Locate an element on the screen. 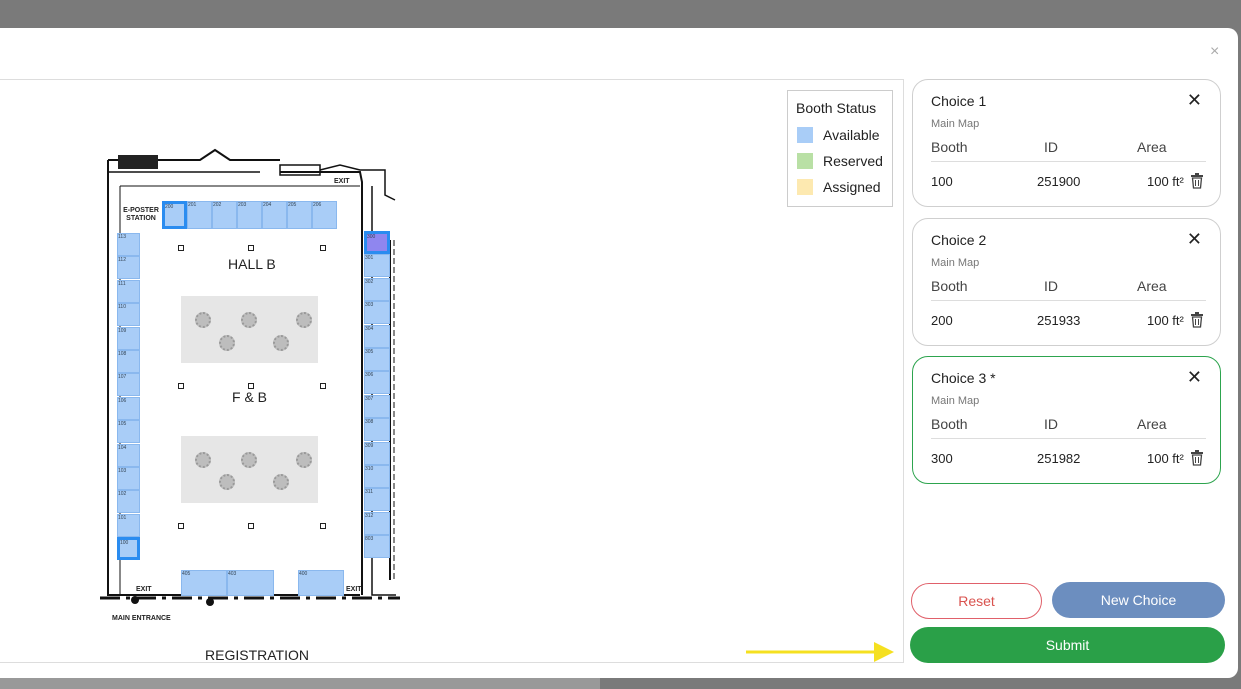 The image size is (1241, 689). booth-100: 100 is located at coordinates (128, 549).